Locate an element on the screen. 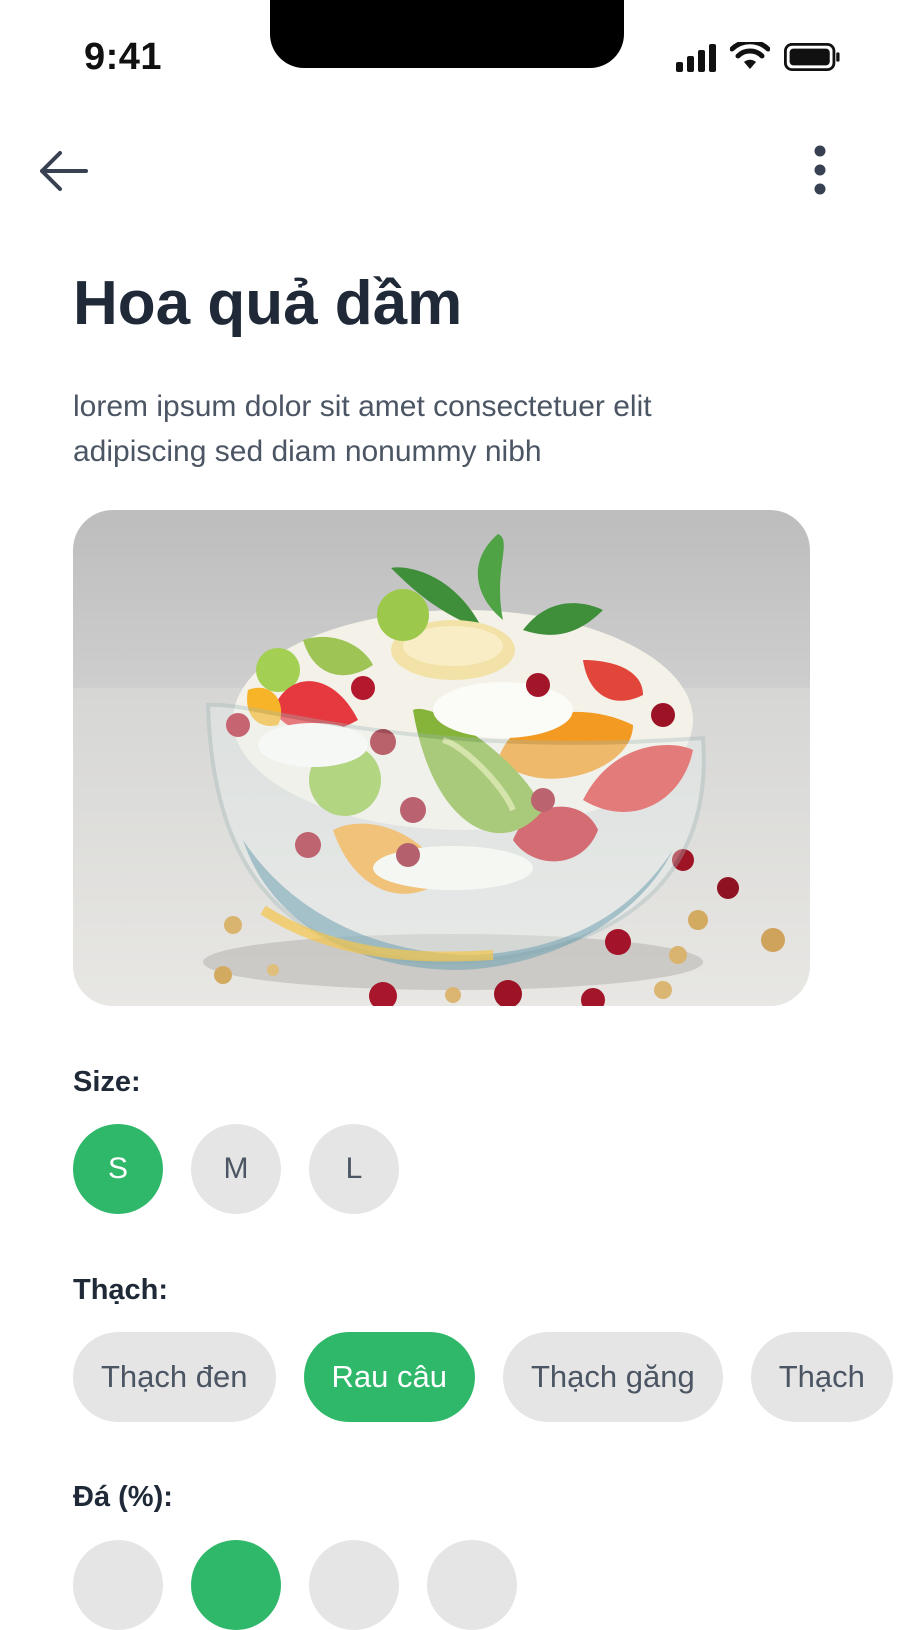 This screenshot has width=900, height=1630. size-options: S M L is located at coordinates (236, 1169).